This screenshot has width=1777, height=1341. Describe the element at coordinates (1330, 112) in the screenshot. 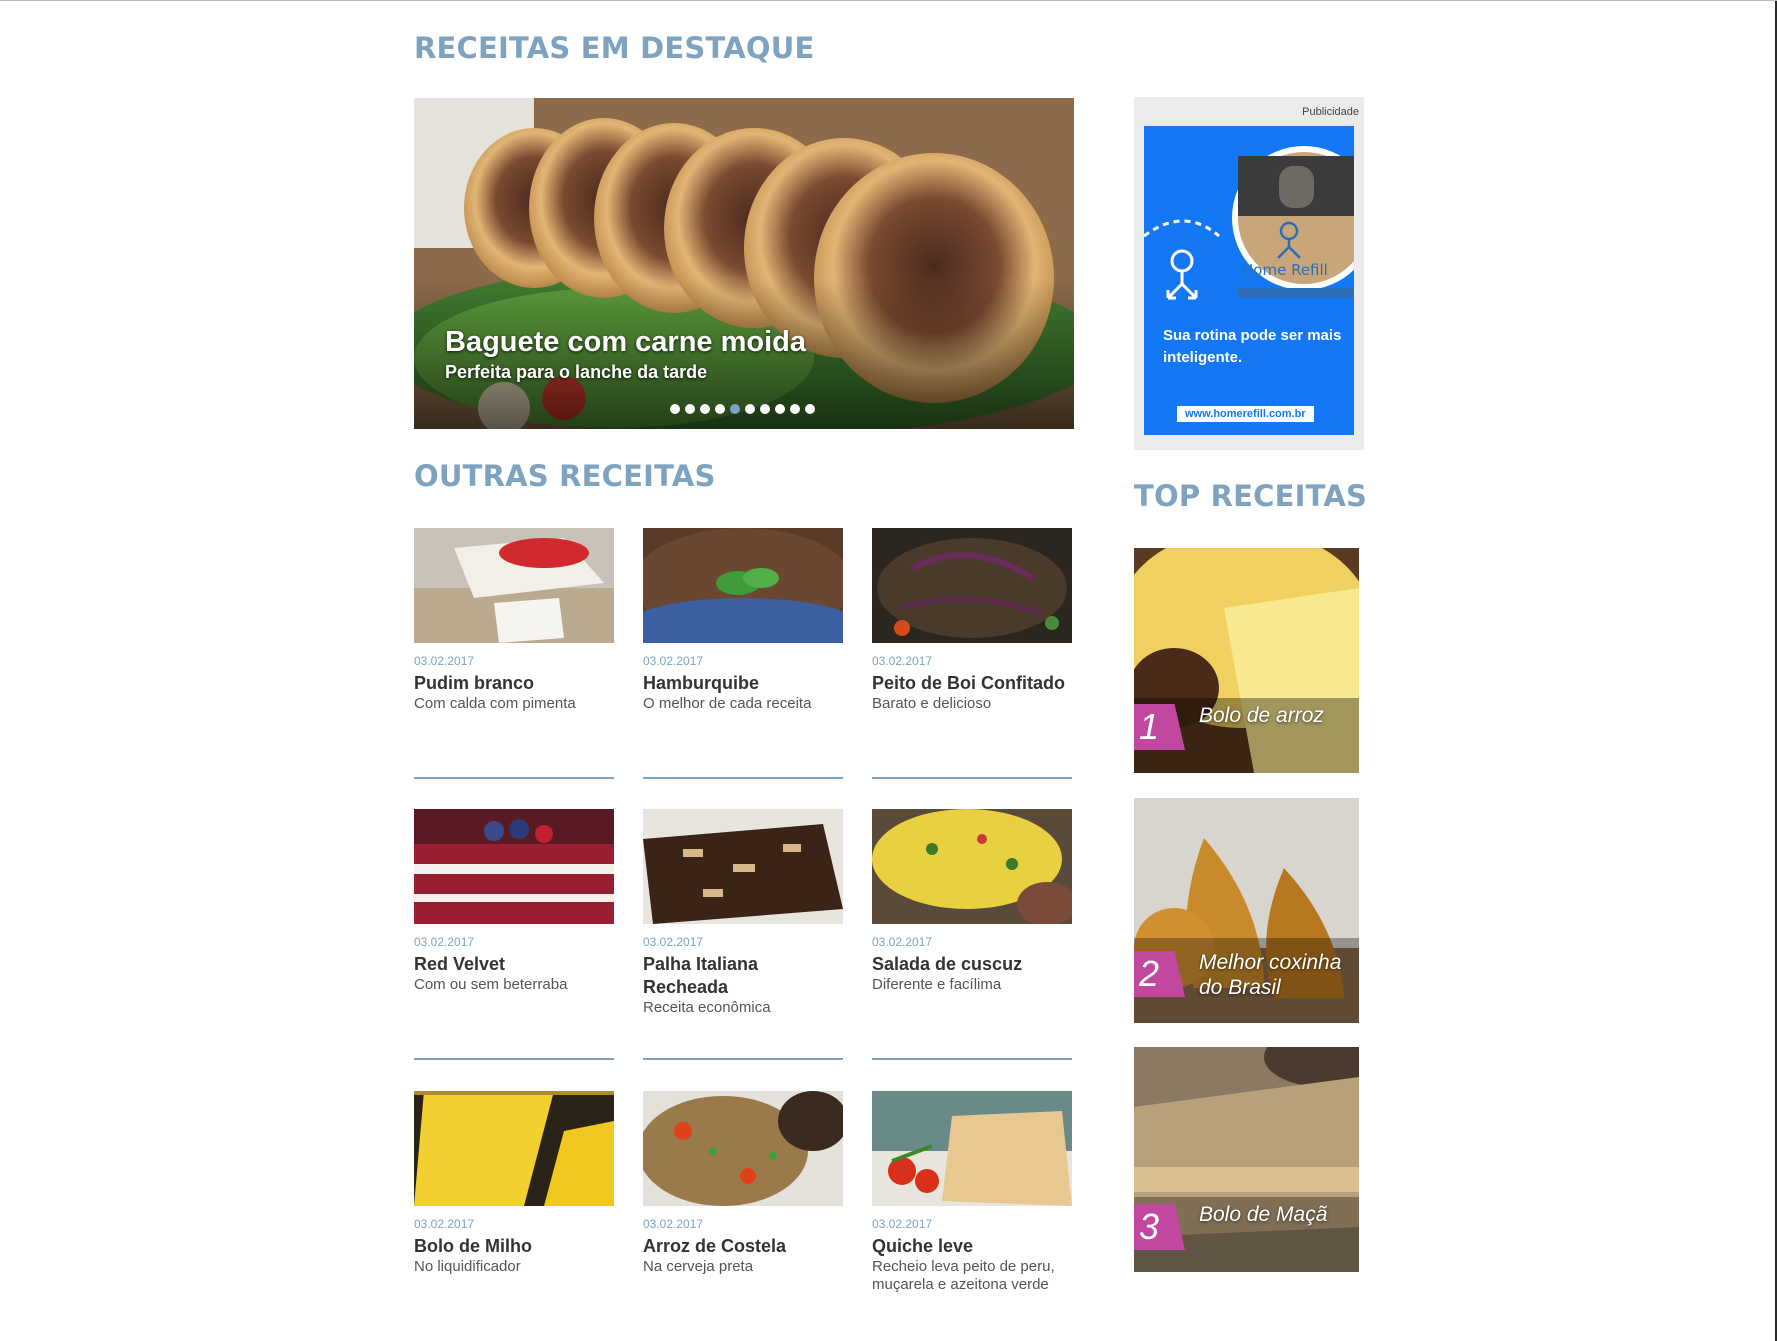

I see `ad-label: Publicidade` at that location.